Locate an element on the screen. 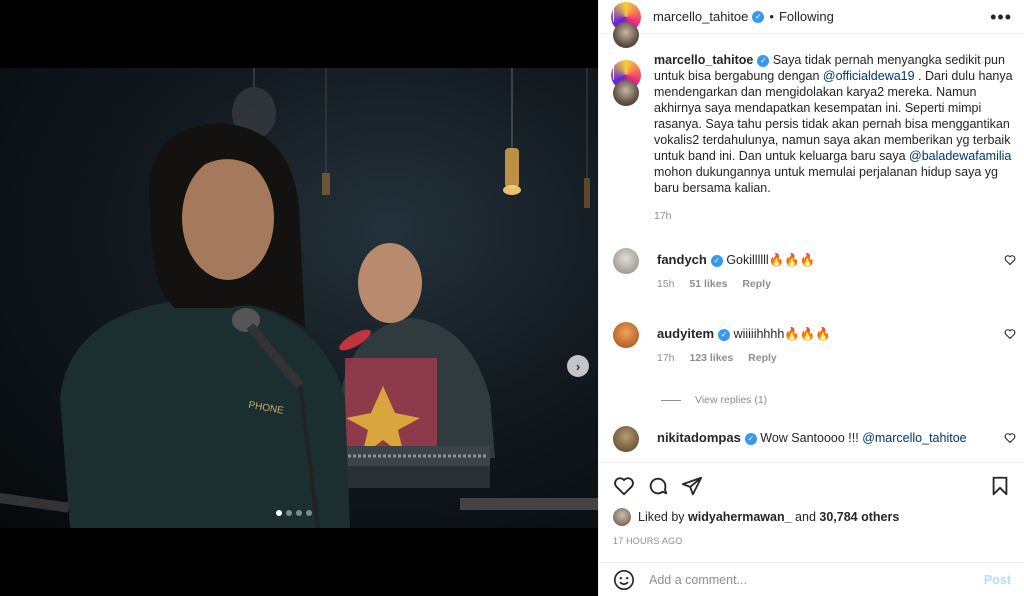 This screenshot has width=1024, height=596. likes-count: 30,784 others is located at coordinates (859, 517).